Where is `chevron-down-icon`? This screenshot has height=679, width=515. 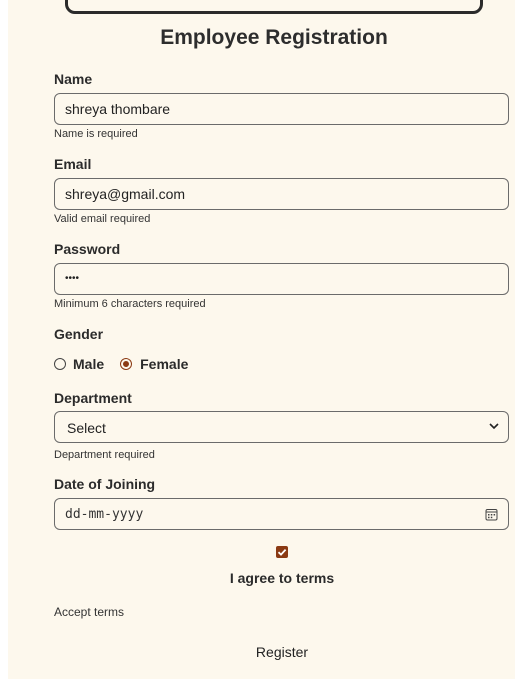
chevron-down-icon is located at coordinates (494, 426).